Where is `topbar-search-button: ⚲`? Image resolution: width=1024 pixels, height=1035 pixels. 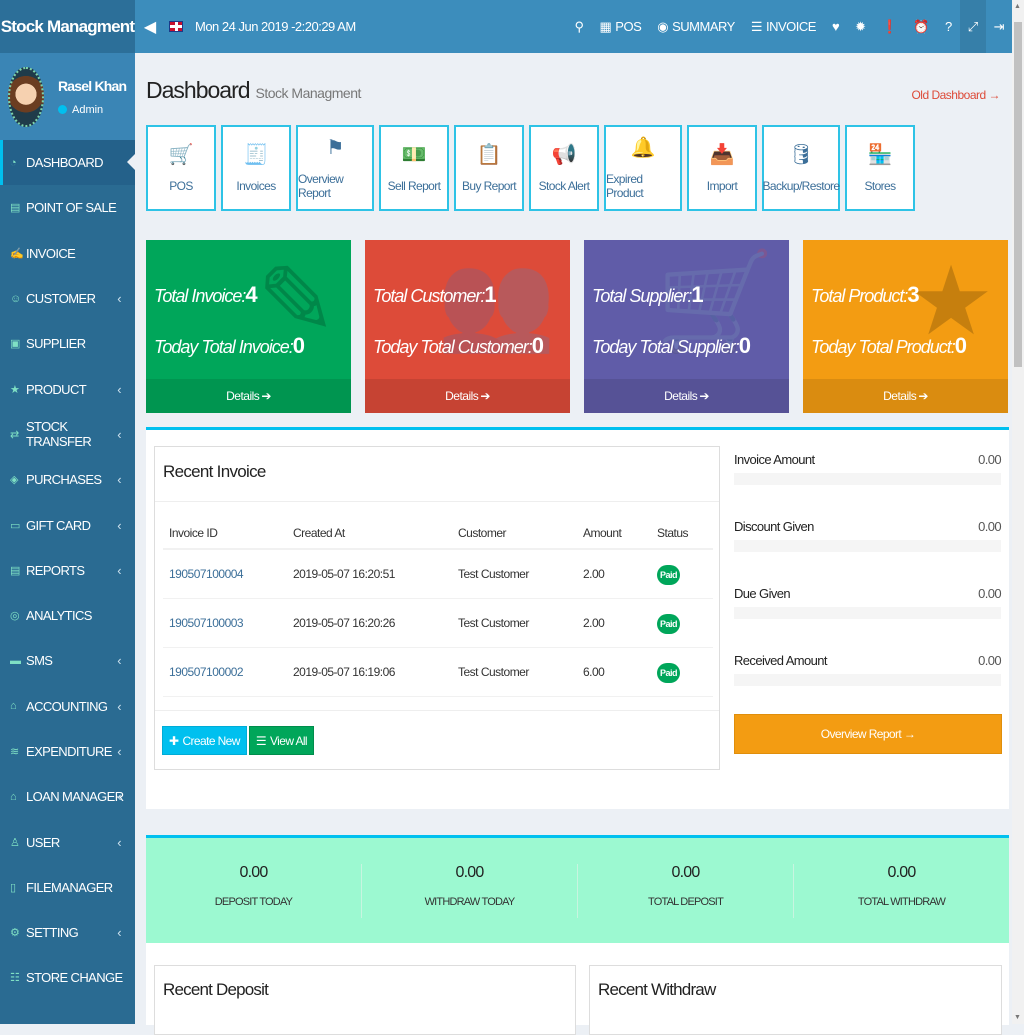 topbar-search-button: ⚲ is located at coordinates (578, 26).